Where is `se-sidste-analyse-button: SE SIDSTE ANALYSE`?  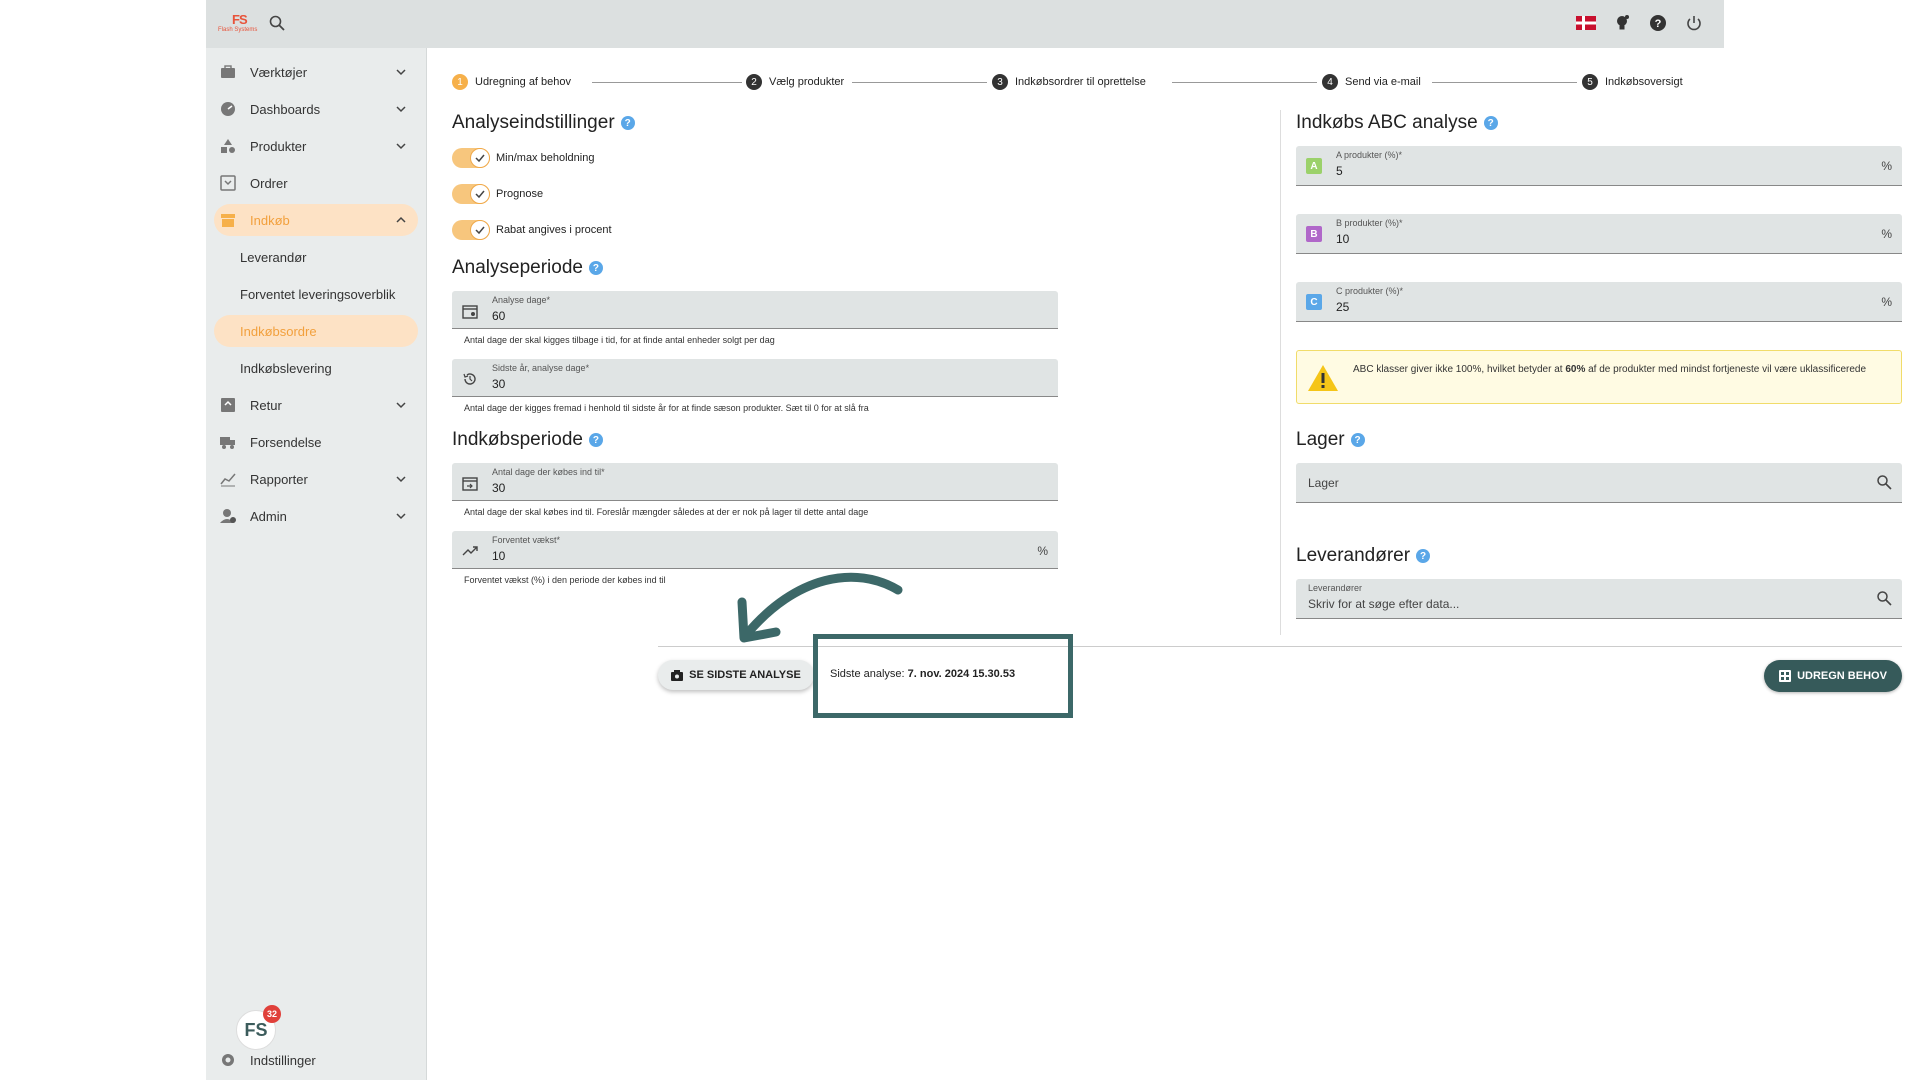 se-sidste-analyse-button: SE SIDSTE ANALYSE is located at coordinates (736, 675).